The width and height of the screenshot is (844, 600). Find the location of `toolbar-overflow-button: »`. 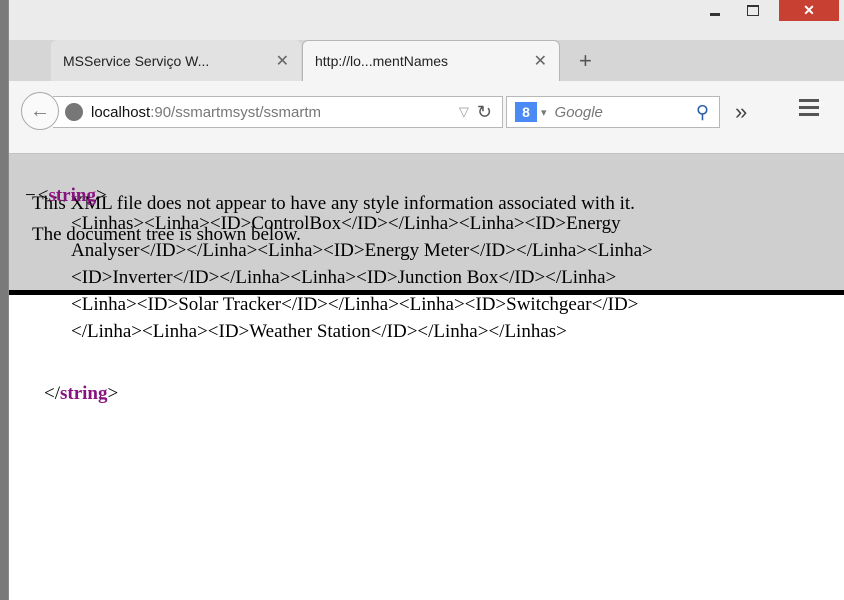

toolbar-overflow-button: » is located at coordinates (741, 112).